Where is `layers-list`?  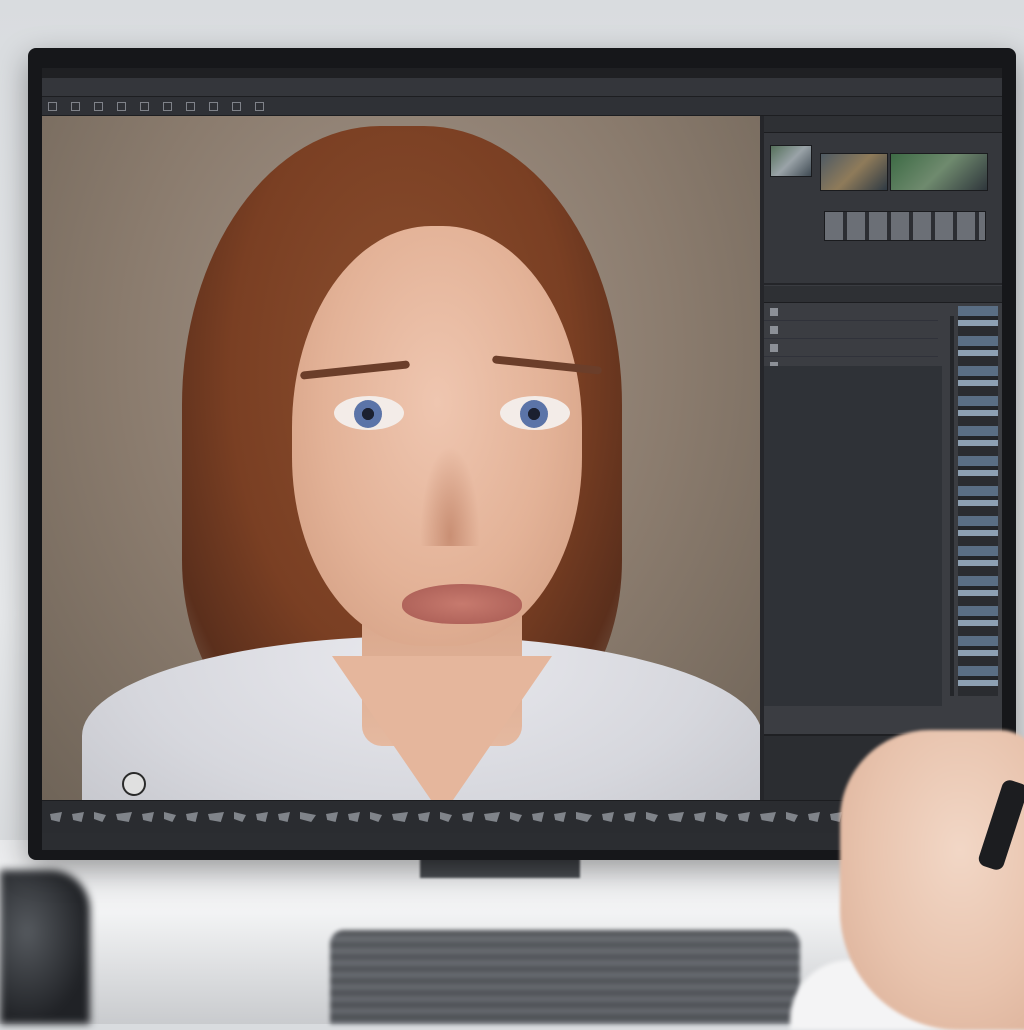
layers-list is located at coordinates (853, 536).